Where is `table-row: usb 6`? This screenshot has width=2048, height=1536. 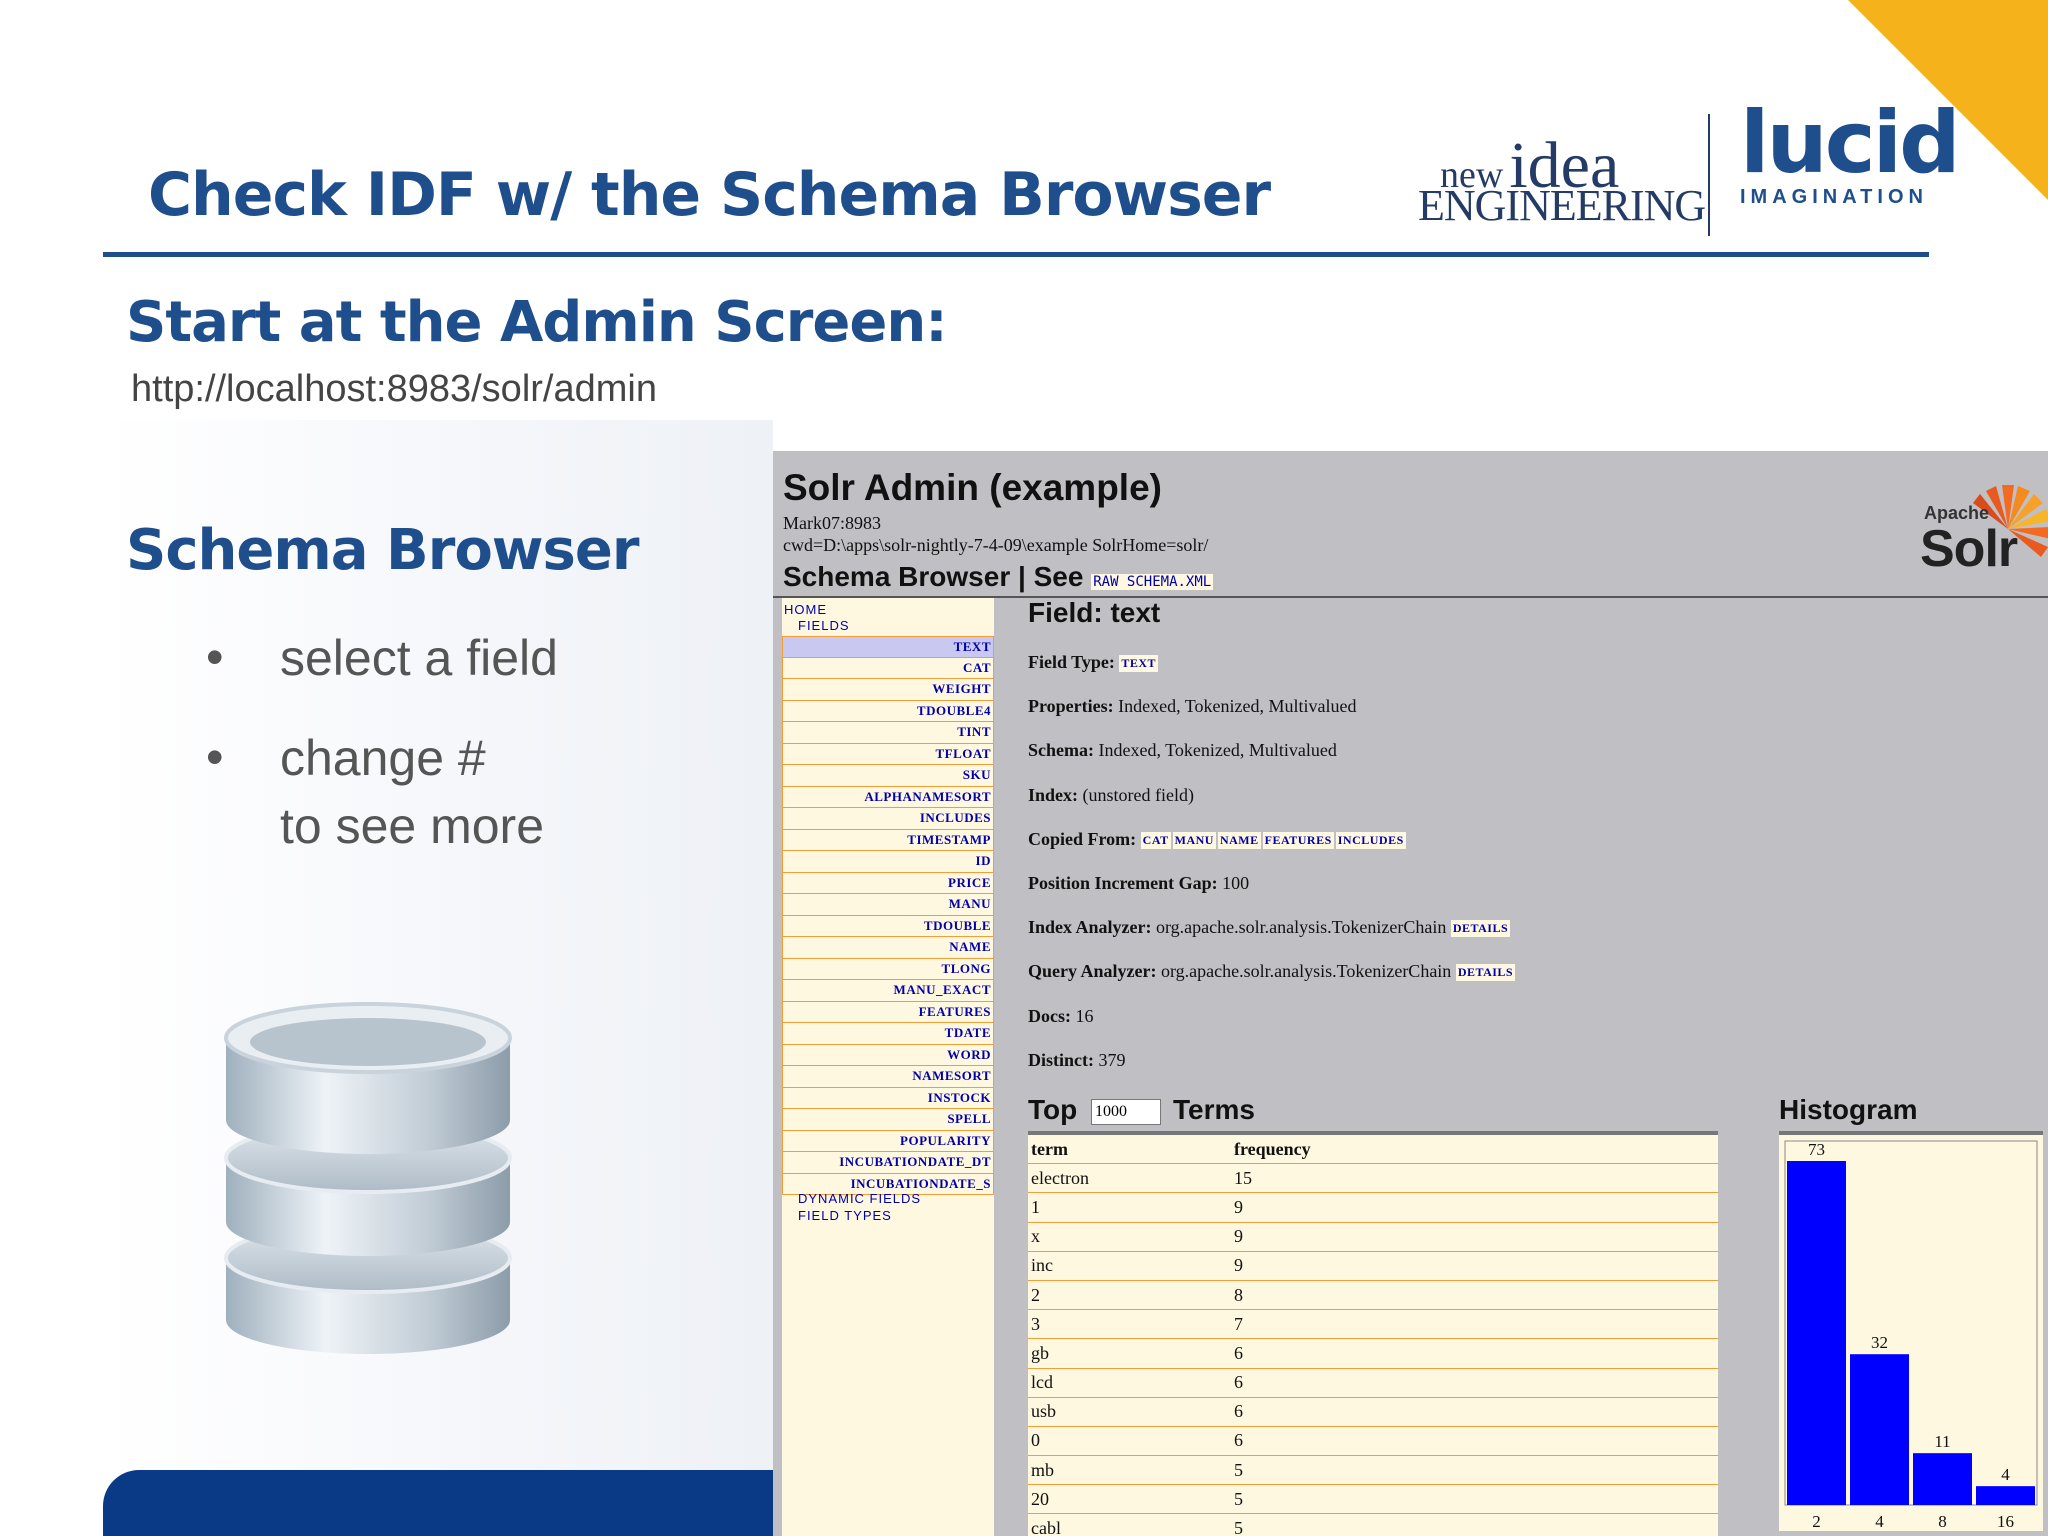
table-row: usb 6 is located at coordinates (1373, 1412).